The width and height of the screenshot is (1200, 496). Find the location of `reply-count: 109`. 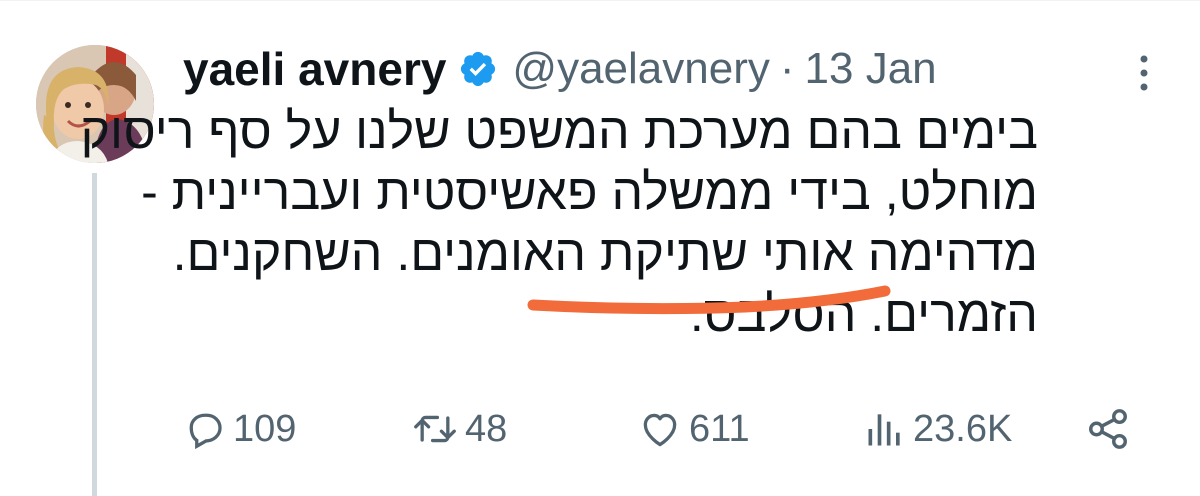

reply-count: 109 is located at coordinates (265, 428).